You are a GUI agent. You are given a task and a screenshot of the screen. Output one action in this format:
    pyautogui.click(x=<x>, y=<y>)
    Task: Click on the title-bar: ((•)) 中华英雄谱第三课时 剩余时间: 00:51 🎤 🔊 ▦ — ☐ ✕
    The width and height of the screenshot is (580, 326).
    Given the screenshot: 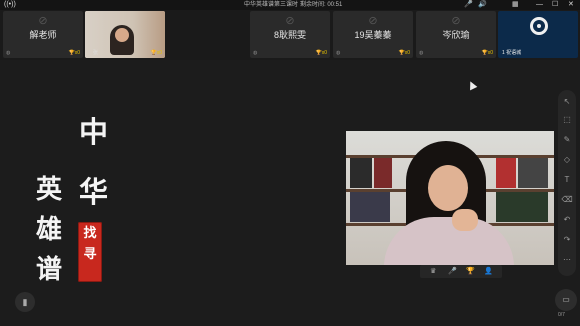 What is the action you would take?
    pyautogui.click(x=290, y=5)
    